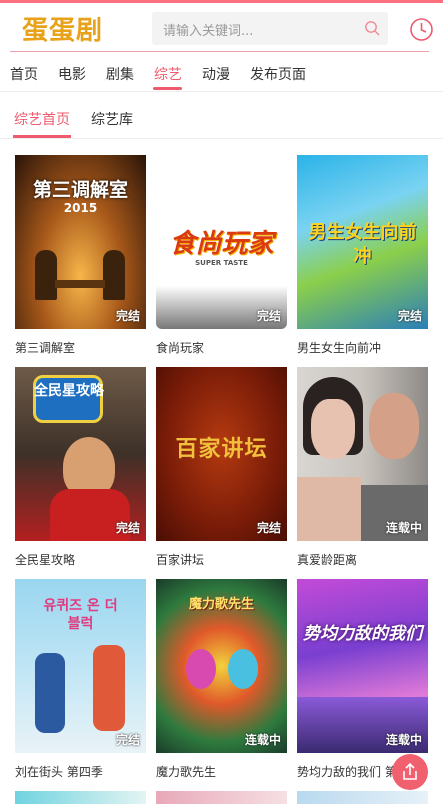  Describe the element at coordinates (167, 88) in the screenshot. I see `nav-active-indicator` at that location.